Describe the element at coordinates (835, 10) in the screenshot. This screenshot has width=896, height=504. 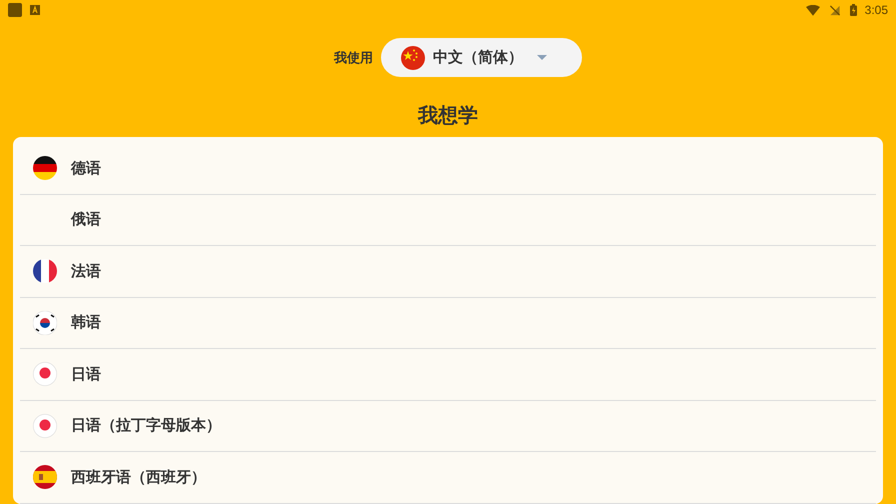
I see `no-signal-icon` at that location.